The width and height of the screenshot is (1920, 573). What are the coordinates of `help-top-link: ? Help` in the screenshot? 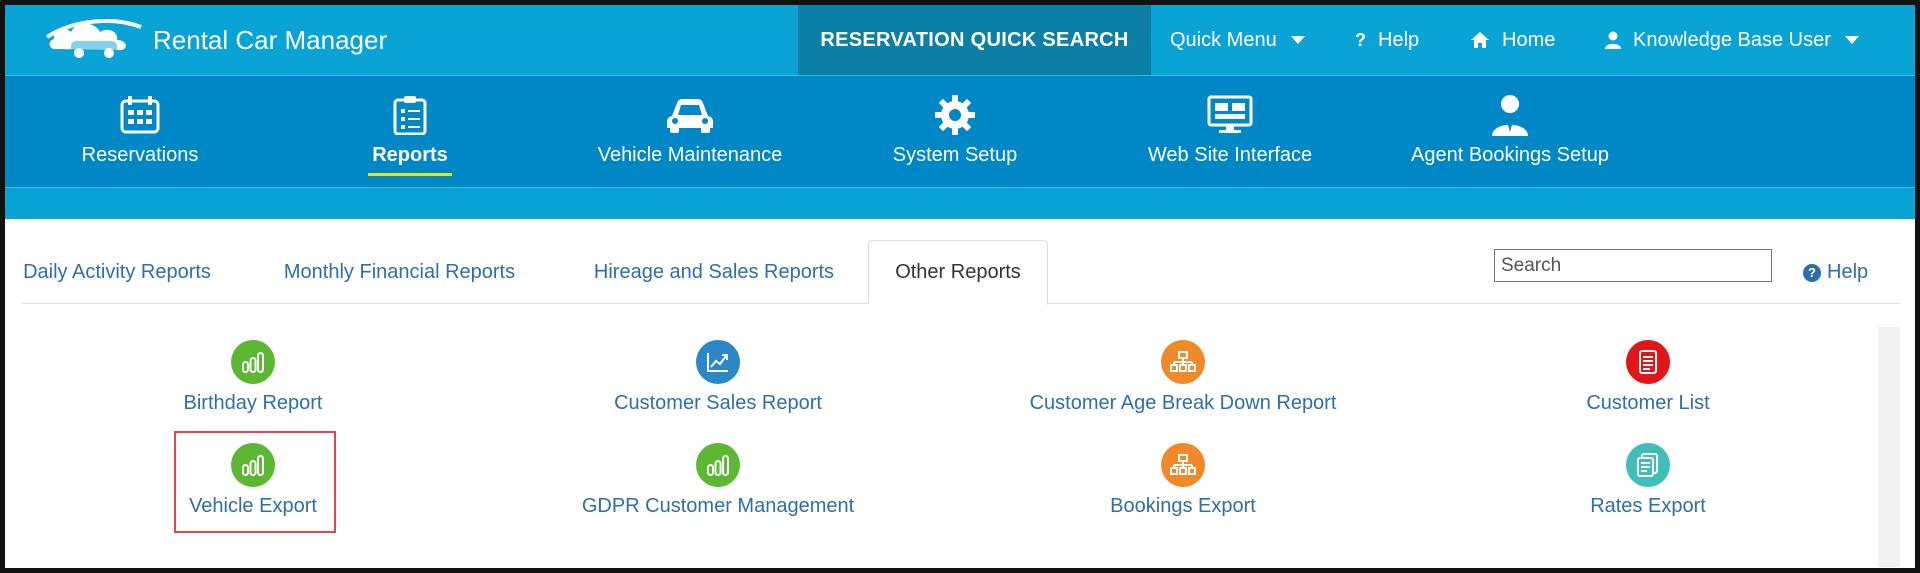 It's located at (1387, 40).